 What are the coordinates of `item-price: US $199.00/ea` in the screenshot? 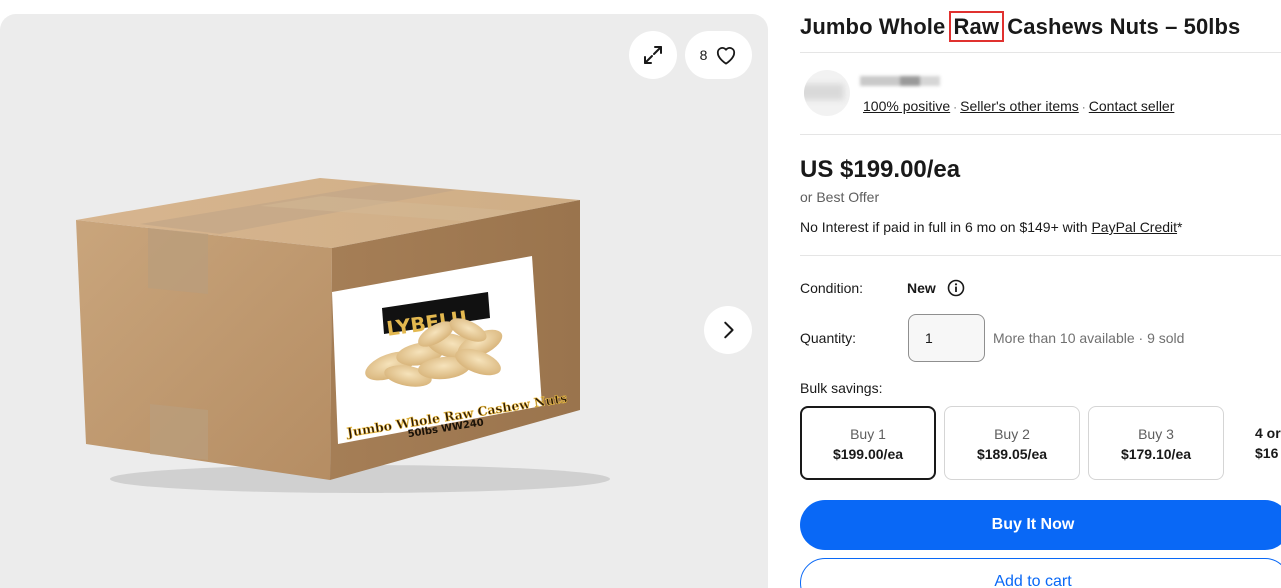 It's located at (880, 169).